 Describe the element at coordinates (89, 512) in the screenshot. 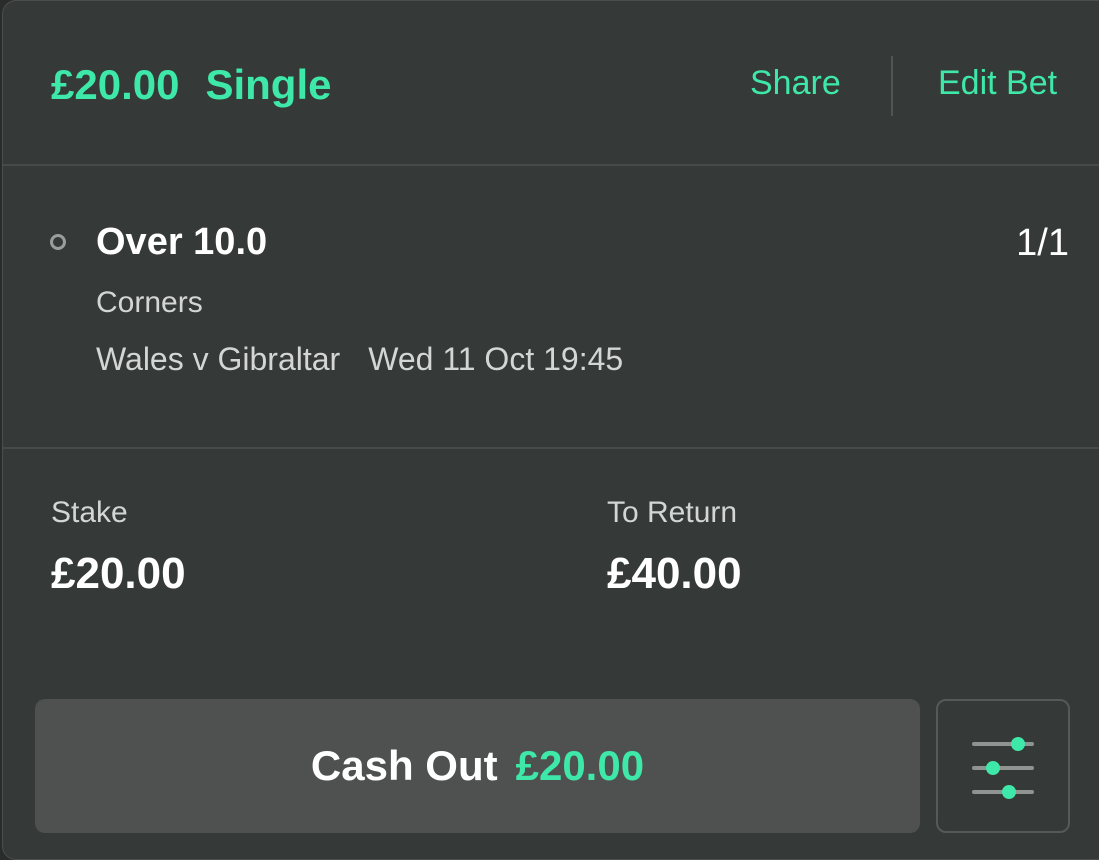

I see `stake-label: Stake` at that location.